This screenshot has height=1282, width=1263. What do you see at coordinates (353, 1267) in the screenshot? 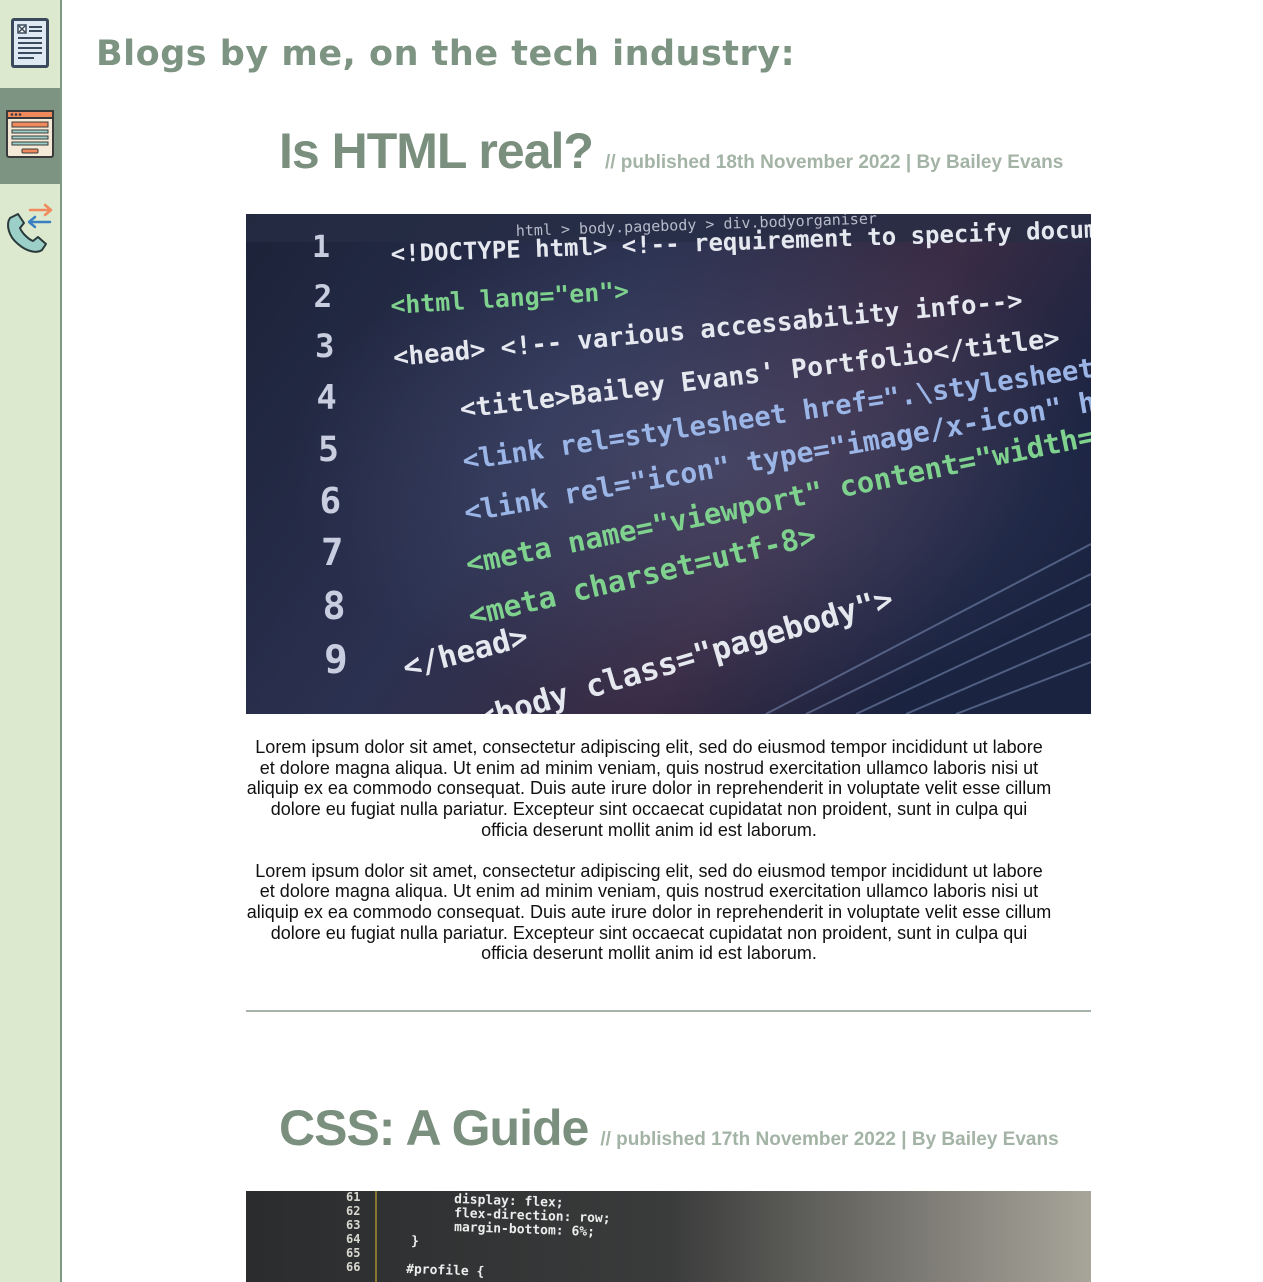
I see `code-line-number: 66` at bounding box center [353, 1267].